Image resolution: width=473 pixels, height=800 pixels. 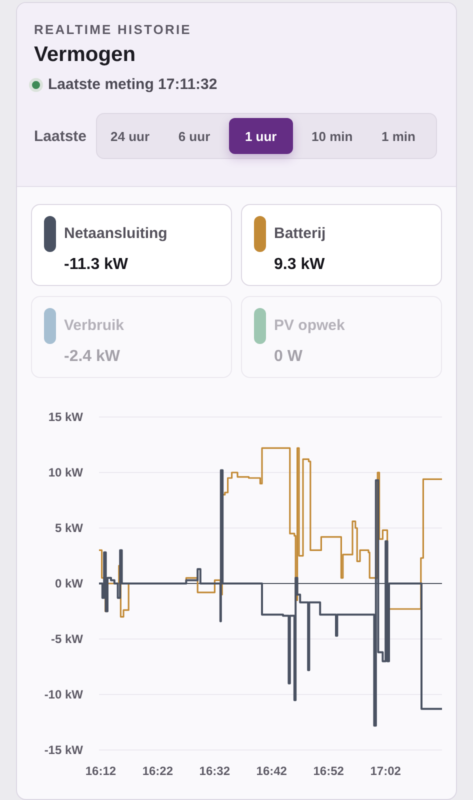 I want to click on legend-value: -2.4 kW, so click(x=93, y=357).